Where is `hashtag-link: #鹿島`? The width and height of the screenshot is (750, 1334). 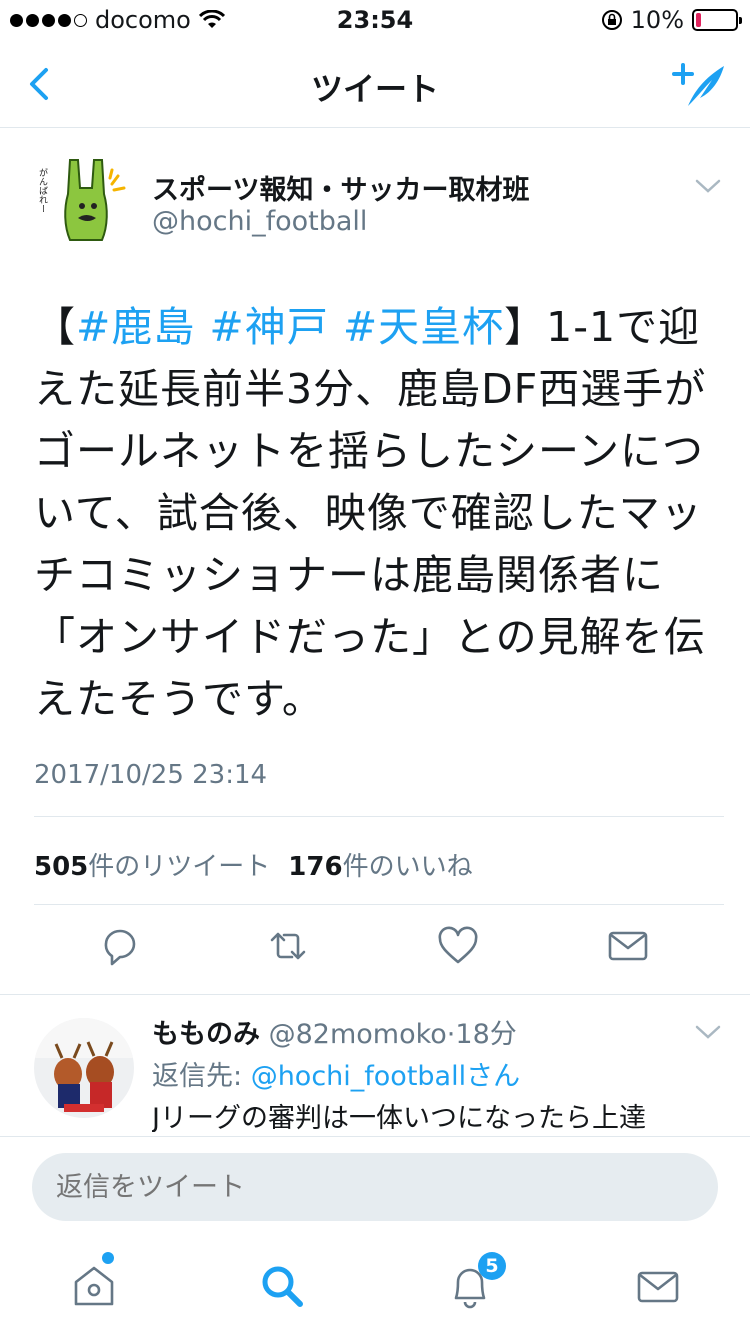
hashtag-link: #鹿島 is located at coordinates (135, 327).